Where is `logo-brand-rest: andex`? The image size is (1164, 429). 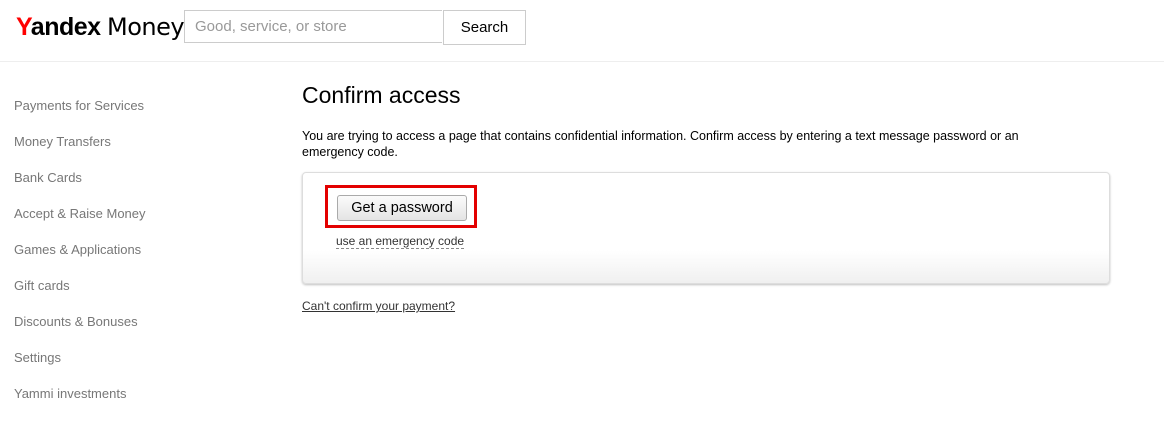 logo-brand-rest: andex is located at coordinates (65, 27).